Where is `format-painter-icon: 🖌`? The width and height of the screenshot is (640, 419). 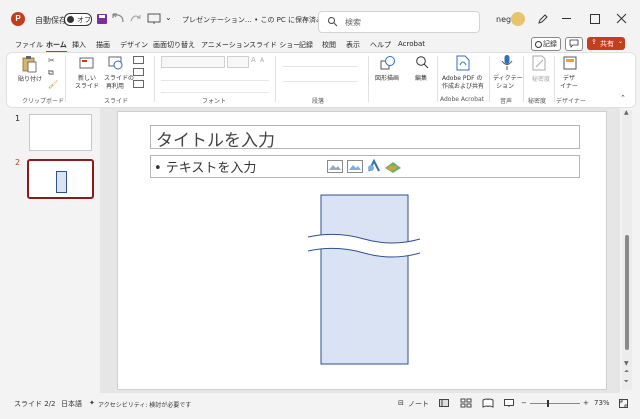 format-painter-icon: 🖌 is located at coordinates (53, 84).